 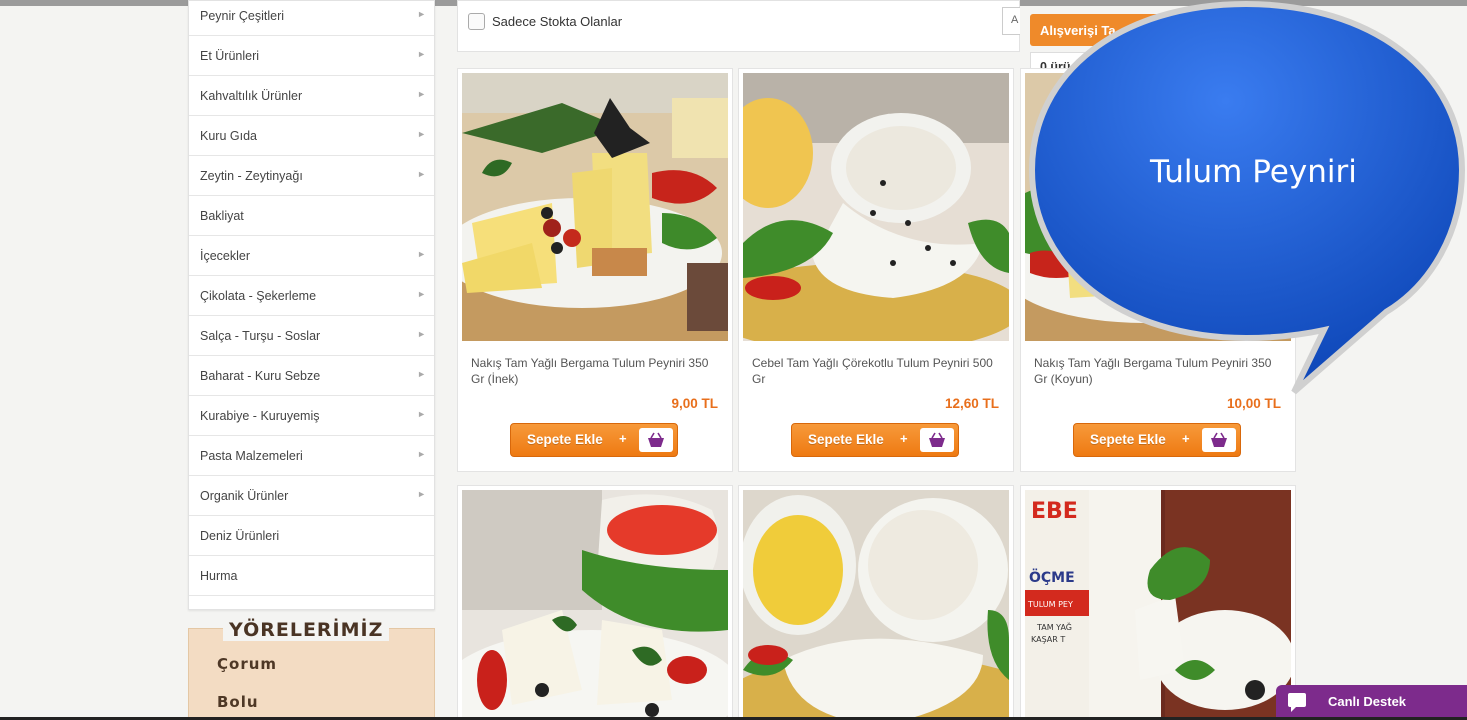 What do you see at coordinates (694, 403) in the screenshot?
I see `product-price: 9,00 TL` at bounding box center [694, 403].